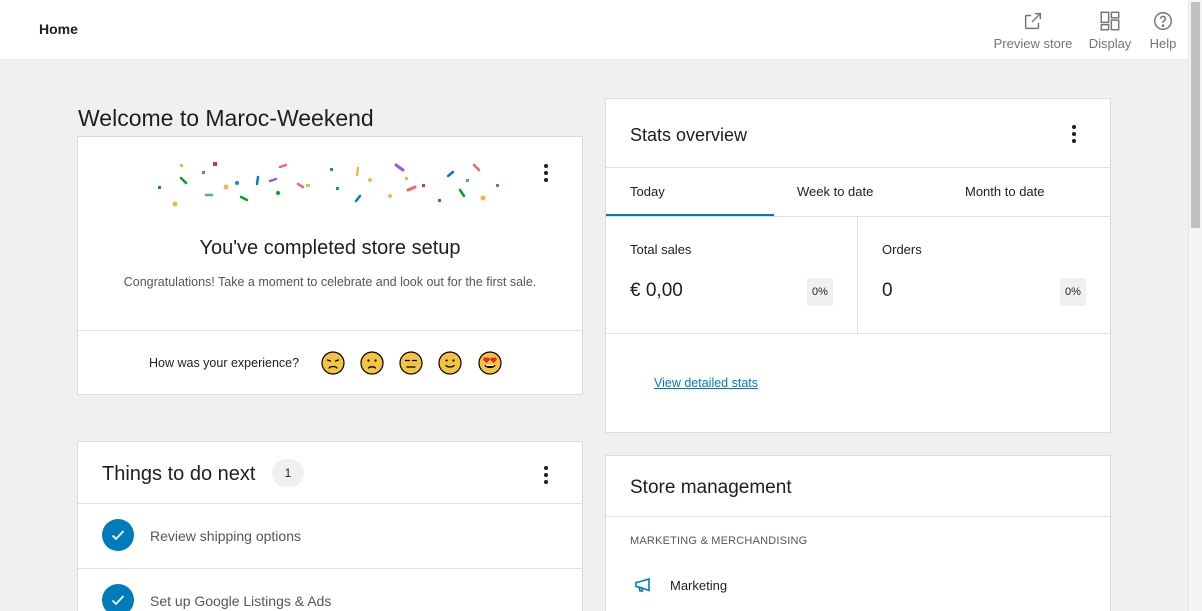  I want to click on satisfied-emoji, so click(450, 363).